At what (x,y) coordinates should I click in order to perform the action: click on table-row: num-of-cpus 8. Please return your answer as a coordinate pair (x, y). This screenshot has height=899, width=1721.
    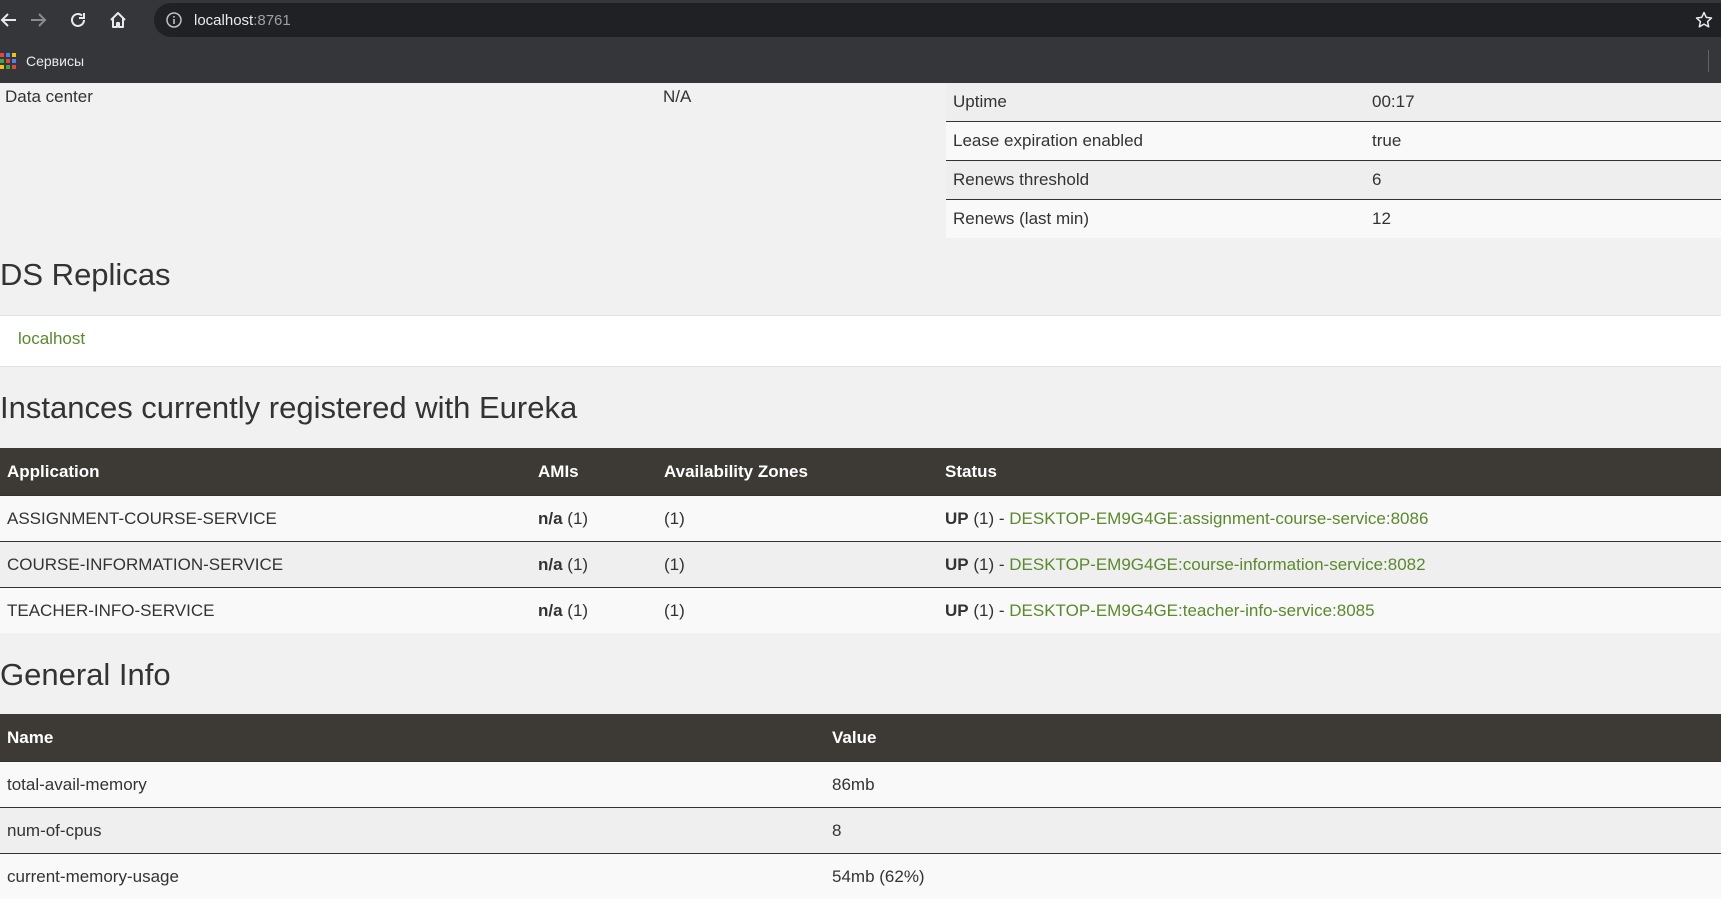
    Looking at the image, I should click on (860, 831).